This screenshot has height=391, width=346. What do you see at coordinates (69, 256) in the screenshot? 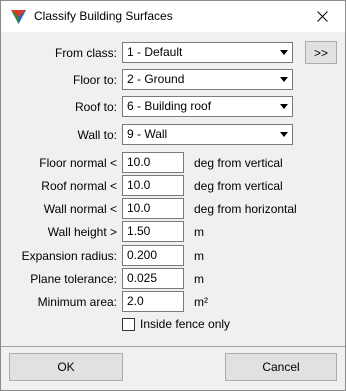
I see `expansion-radius-label: Expansion radius:` at bounding box center [69, 256].